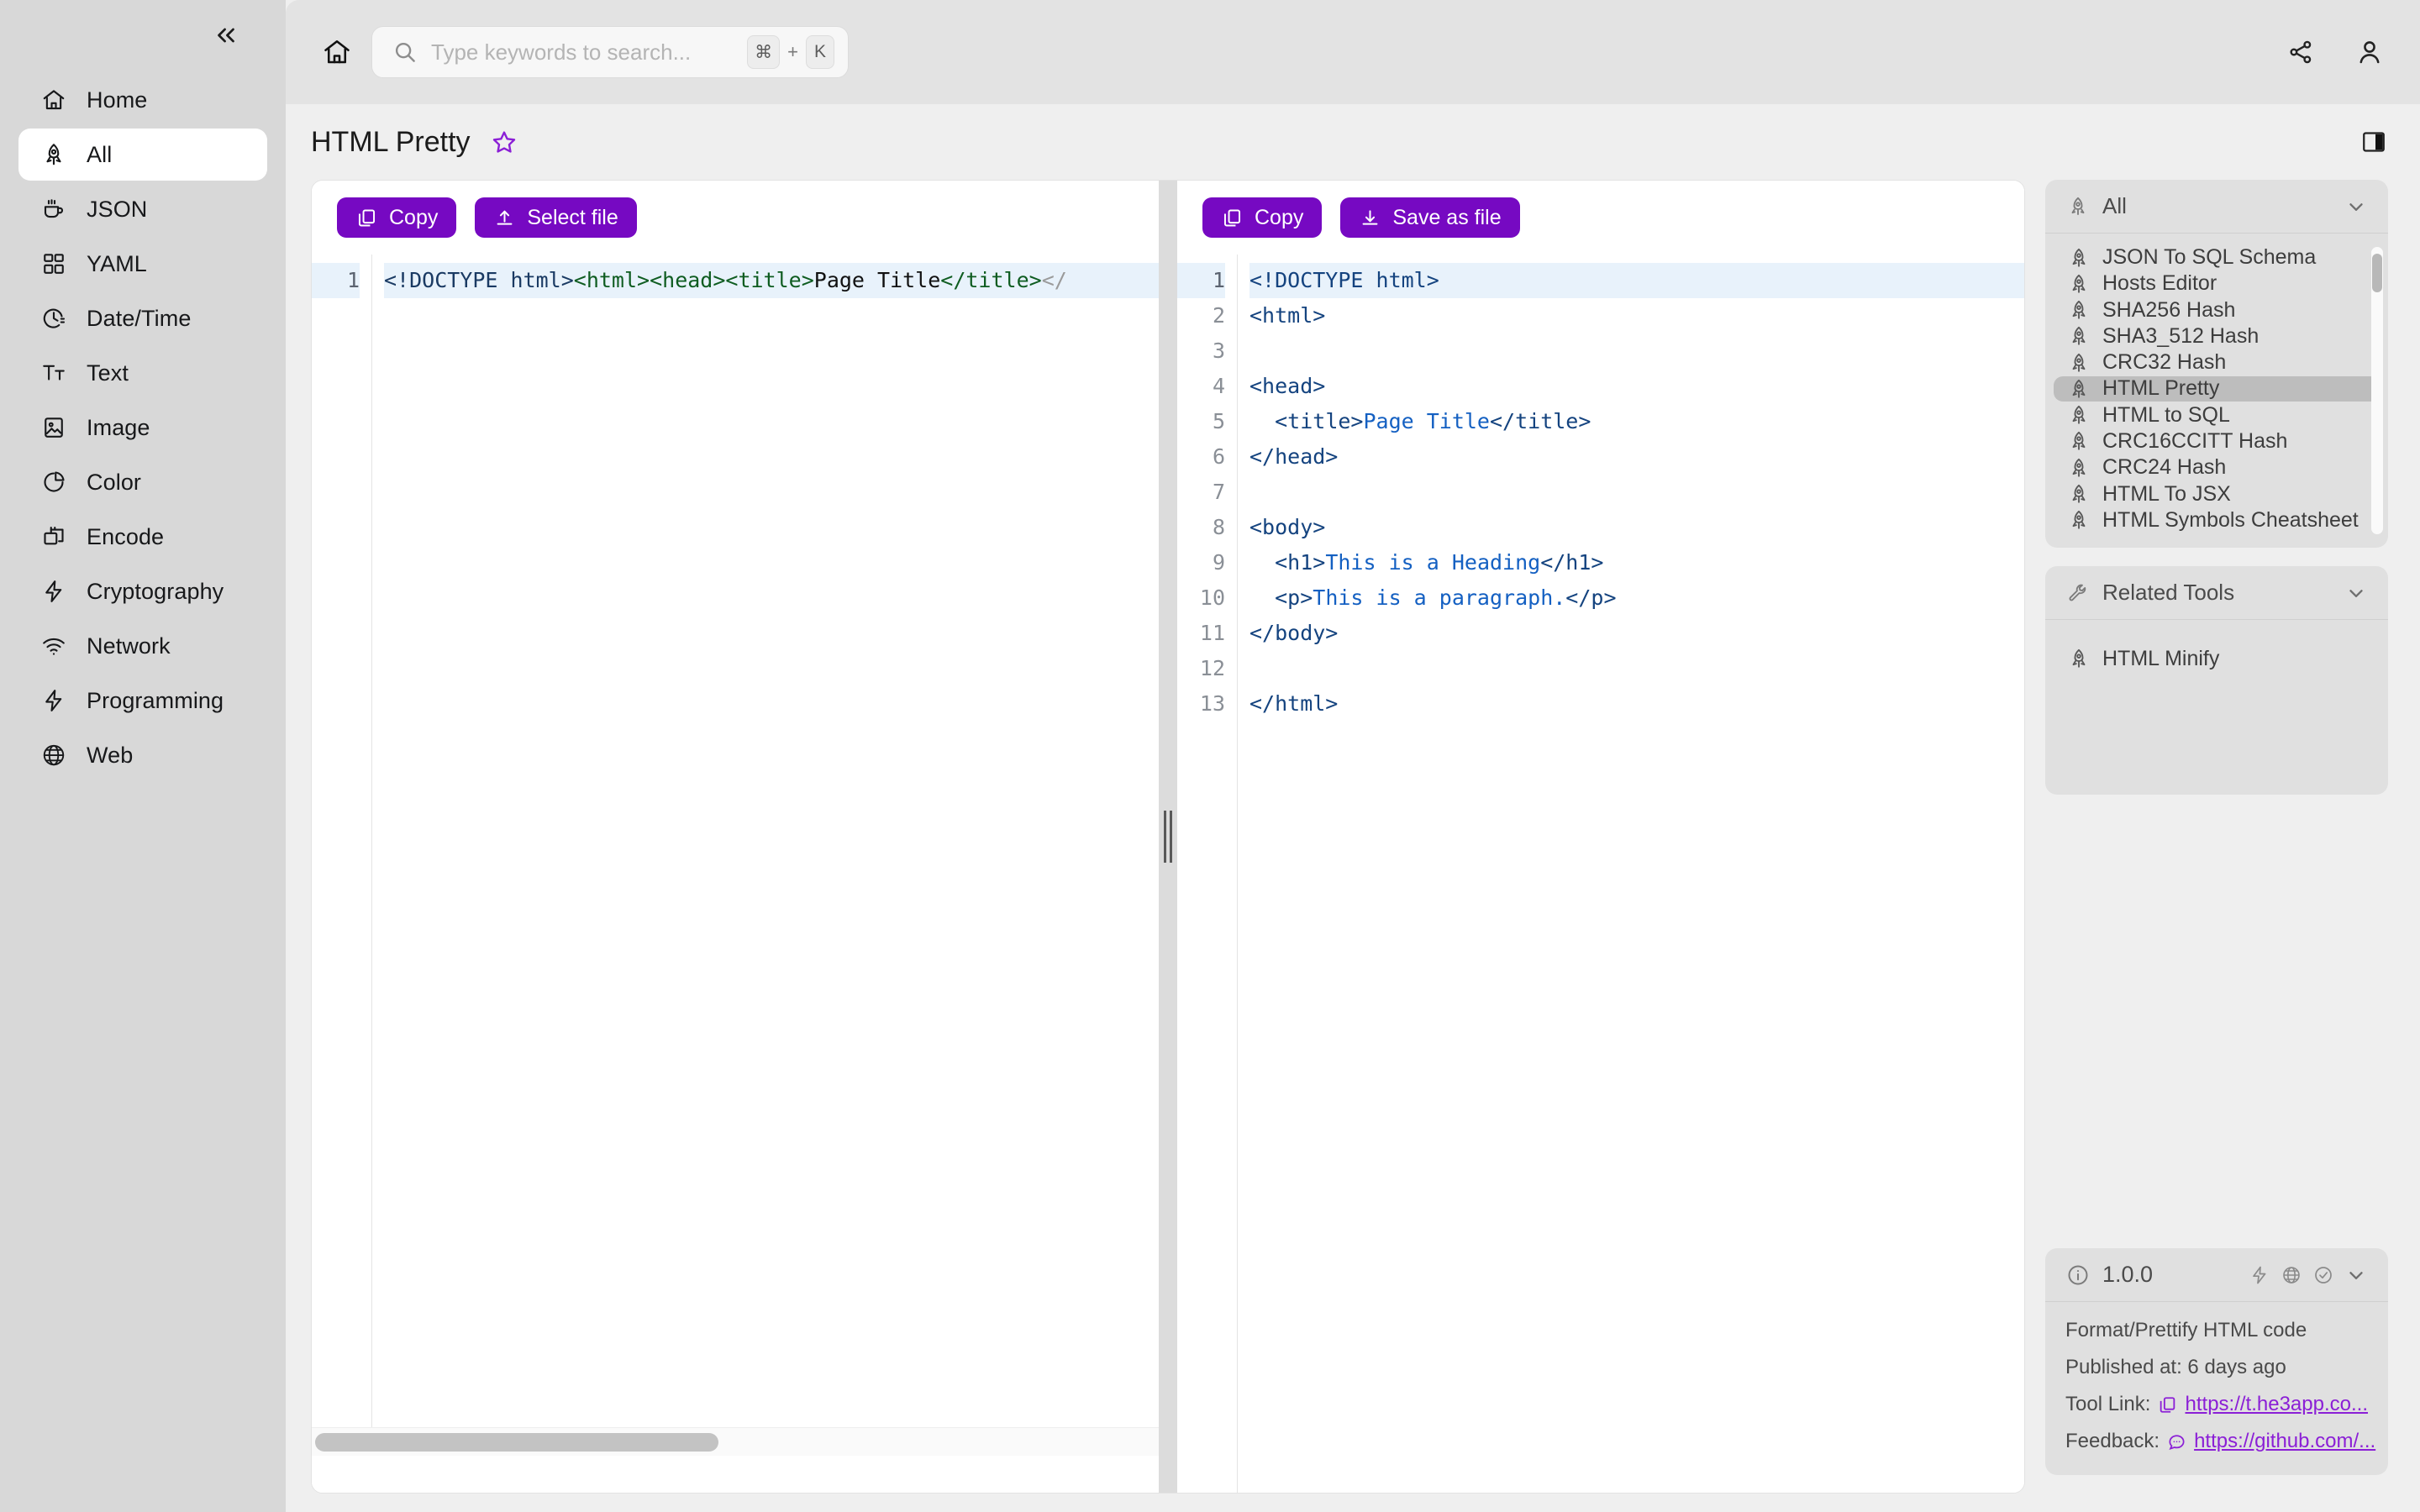 The image size is (2420, 1512). I want to click on home-button, so click(337, 52).